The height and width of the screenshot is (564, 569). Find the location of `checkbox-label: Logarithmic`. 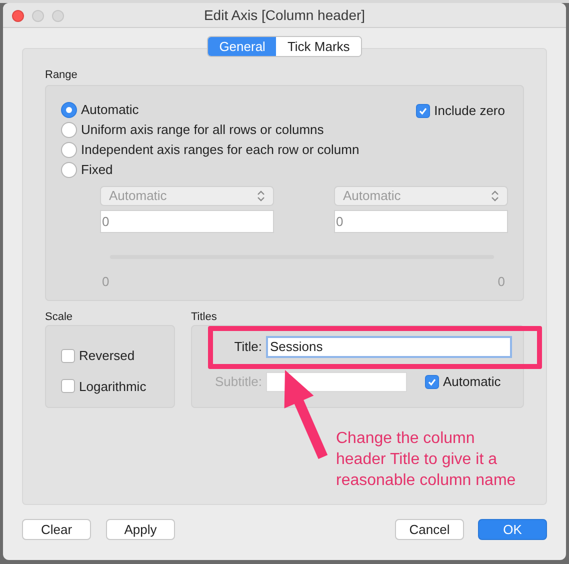

checkbox-label: Logarithmic is located at coordinates (112, 387).